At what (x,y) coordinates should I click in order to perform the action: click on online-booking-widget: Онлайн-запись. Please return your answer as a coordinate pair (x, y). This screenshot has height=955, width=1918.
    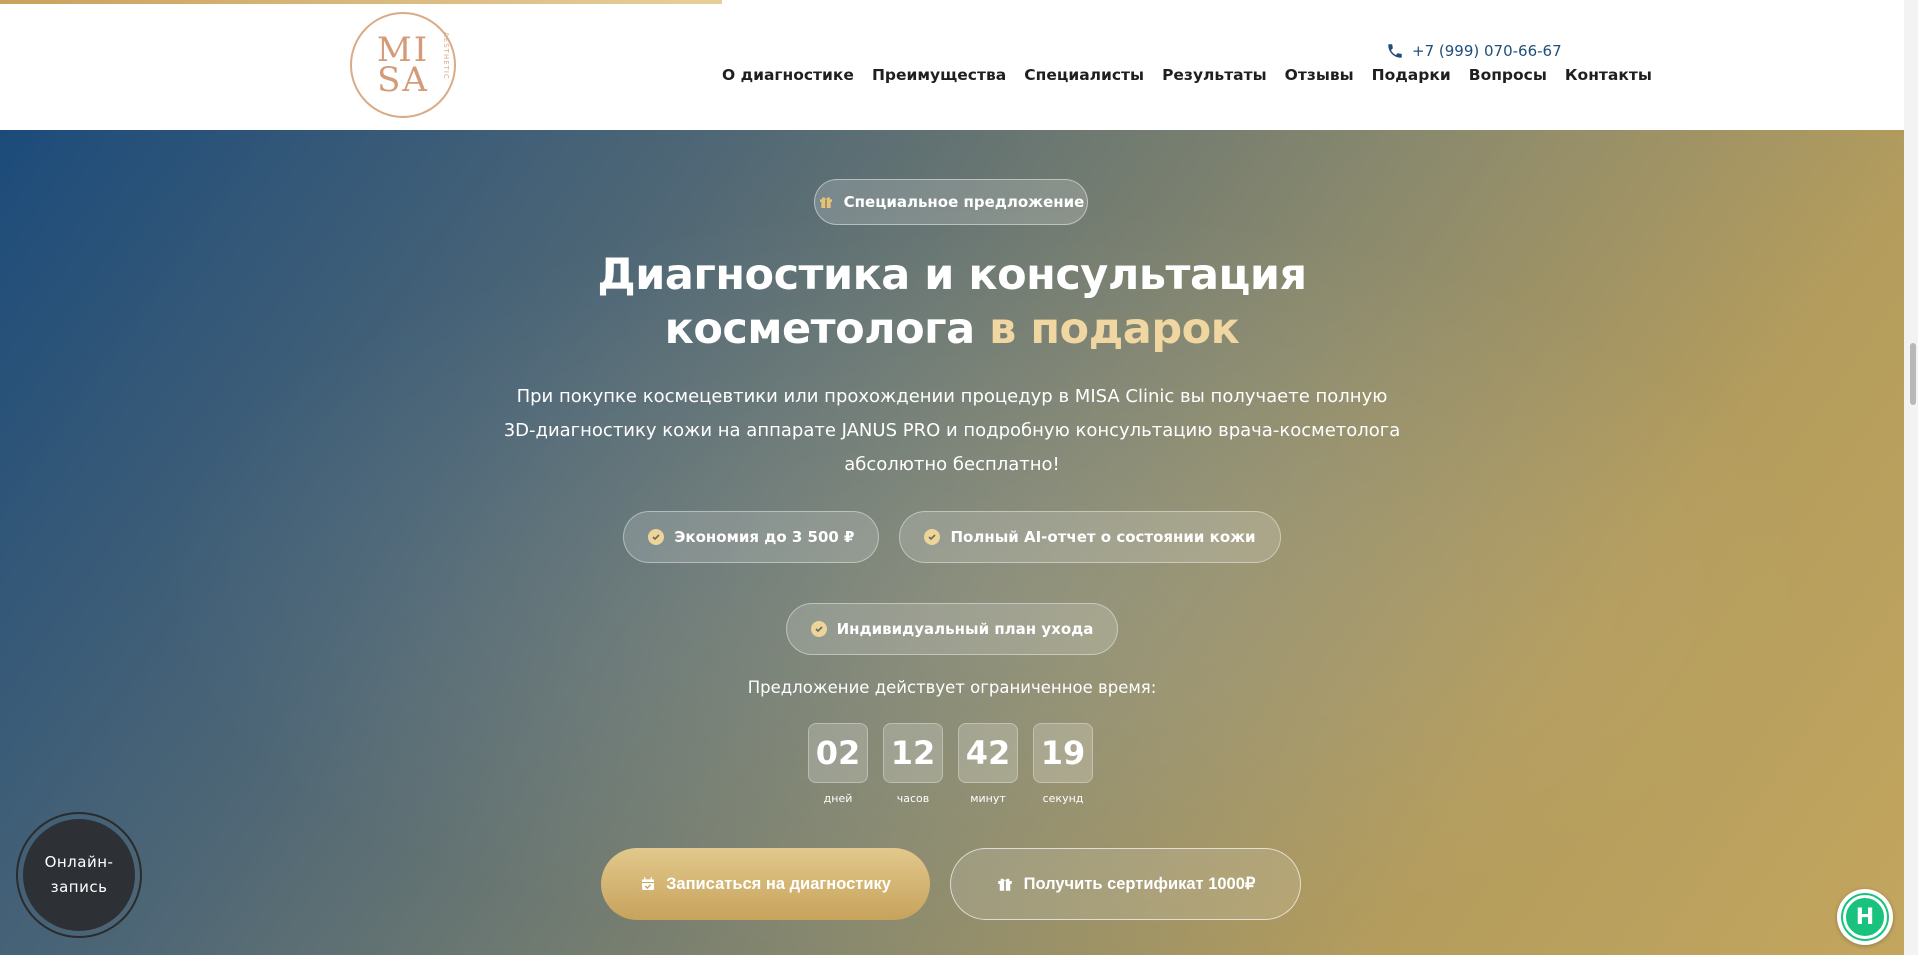
    Looking at the image, I should click on (79, 875).